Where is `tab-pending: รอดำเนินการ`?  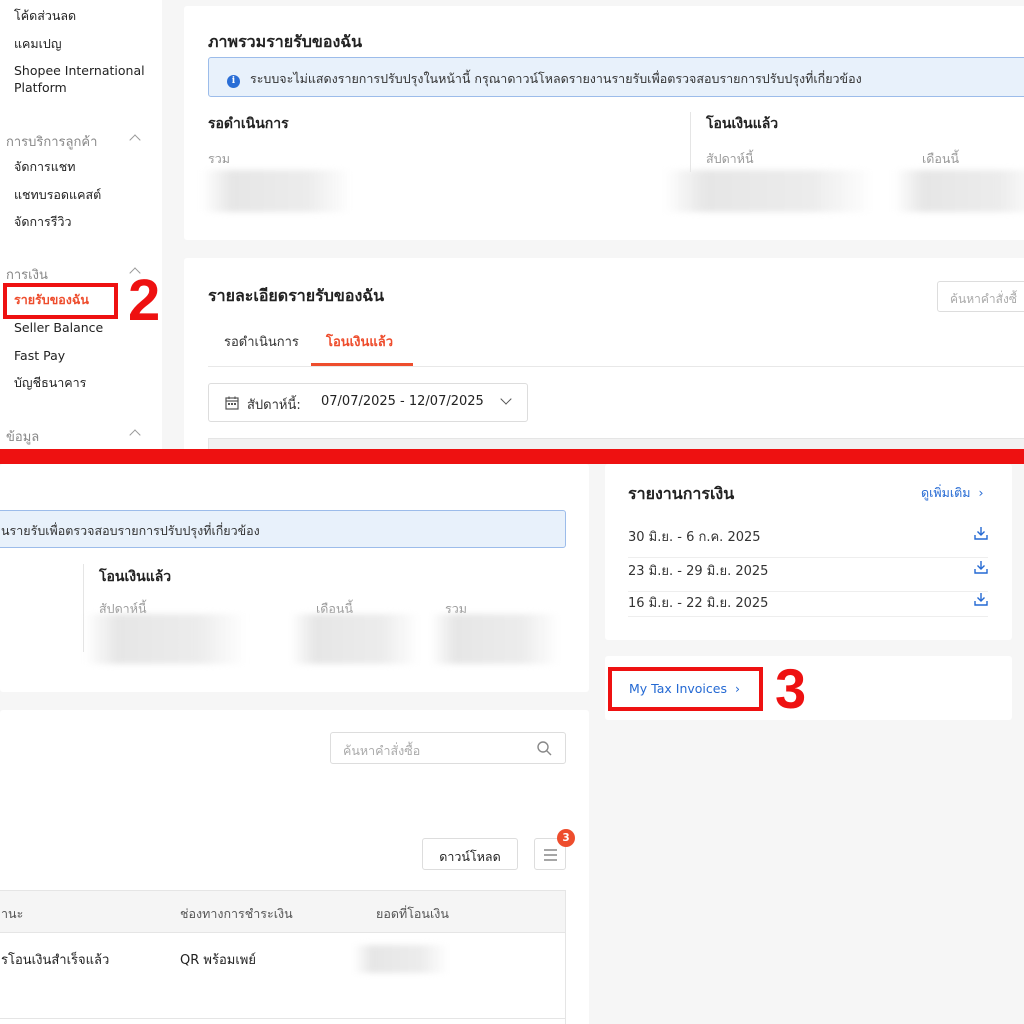
tab-pending: รอดำเนินการ is located at coordinates (261, 341).